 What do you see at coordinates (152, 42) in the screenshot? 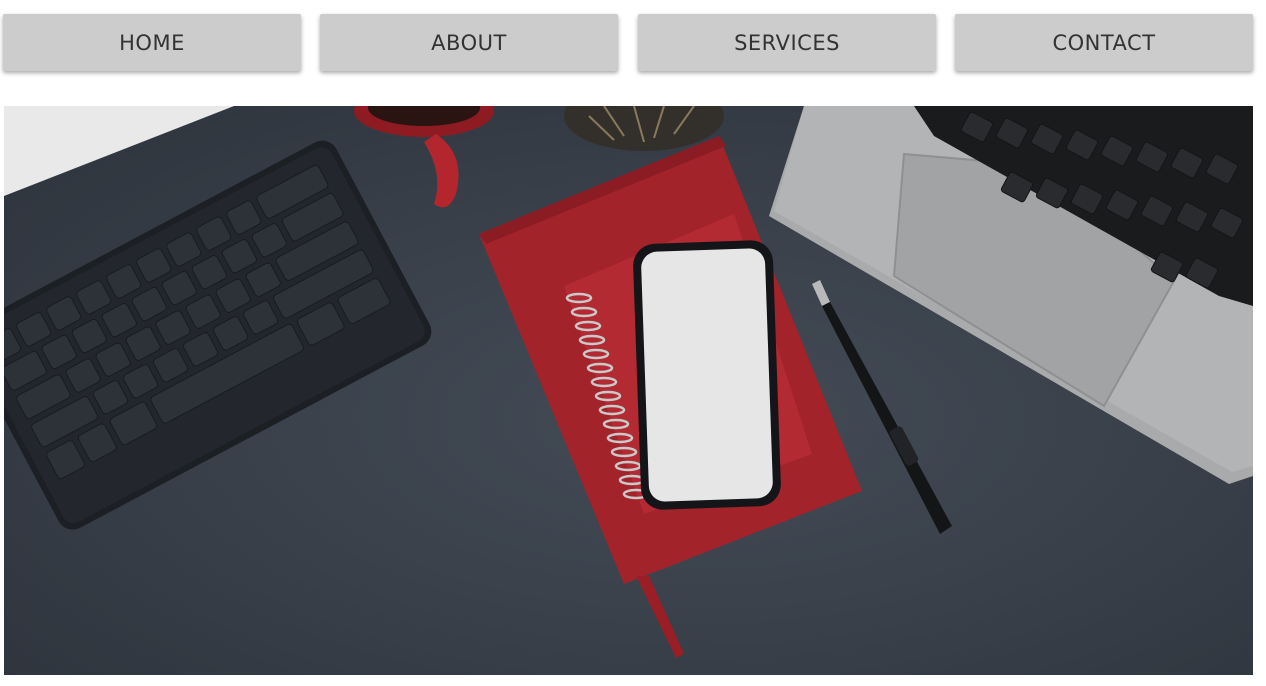
I see `nav-home-button: HOME` at bounding box center [152, 42].